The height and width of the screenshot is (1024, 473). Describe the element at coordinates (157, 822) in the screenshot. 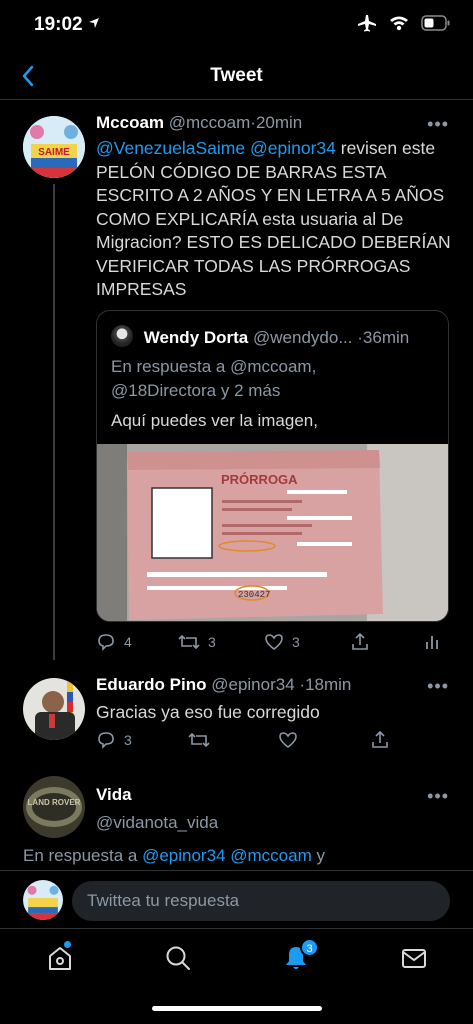

I see `author-handle: @vidanota_vida` at that location.